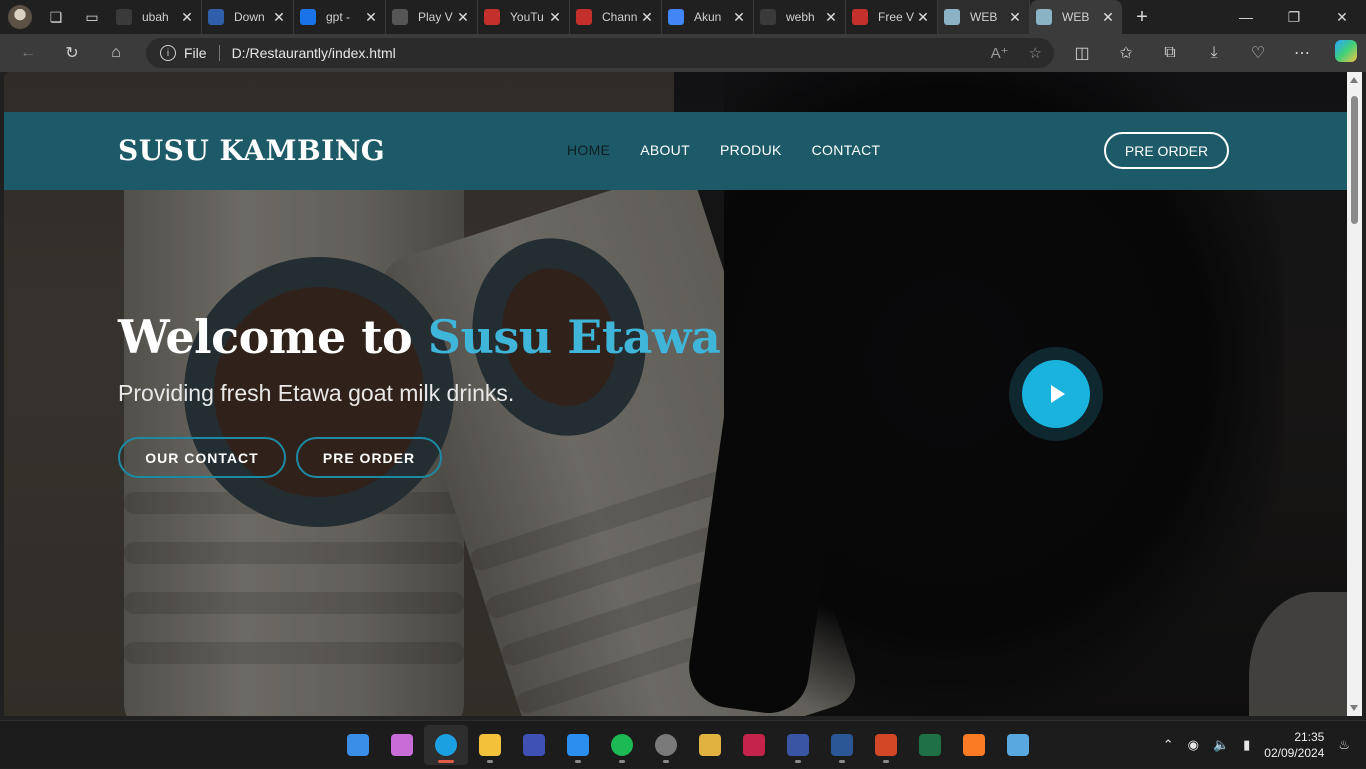  What do you see at coordinates (1342, 17) in the screenshot?
I see `close-window-icon: ✕` at bounding box center [1342, 17].